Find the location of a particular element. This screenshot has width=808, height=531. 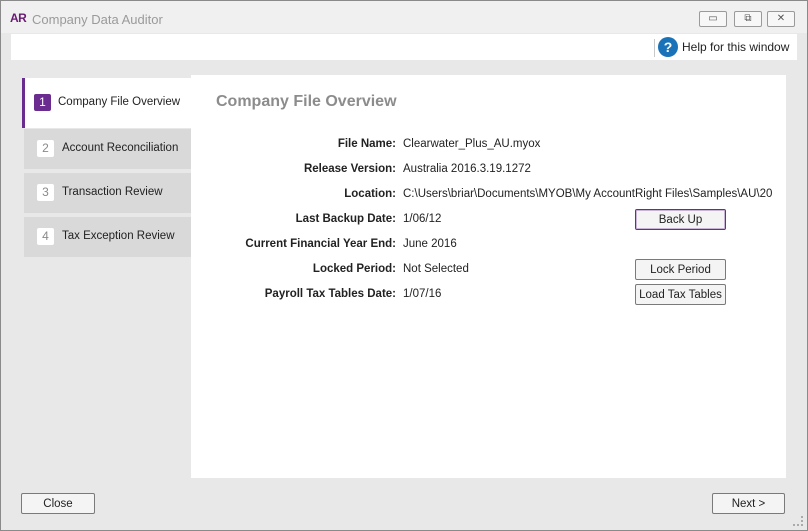

file-name-label: File Name: is located at coordinates (366, 144).